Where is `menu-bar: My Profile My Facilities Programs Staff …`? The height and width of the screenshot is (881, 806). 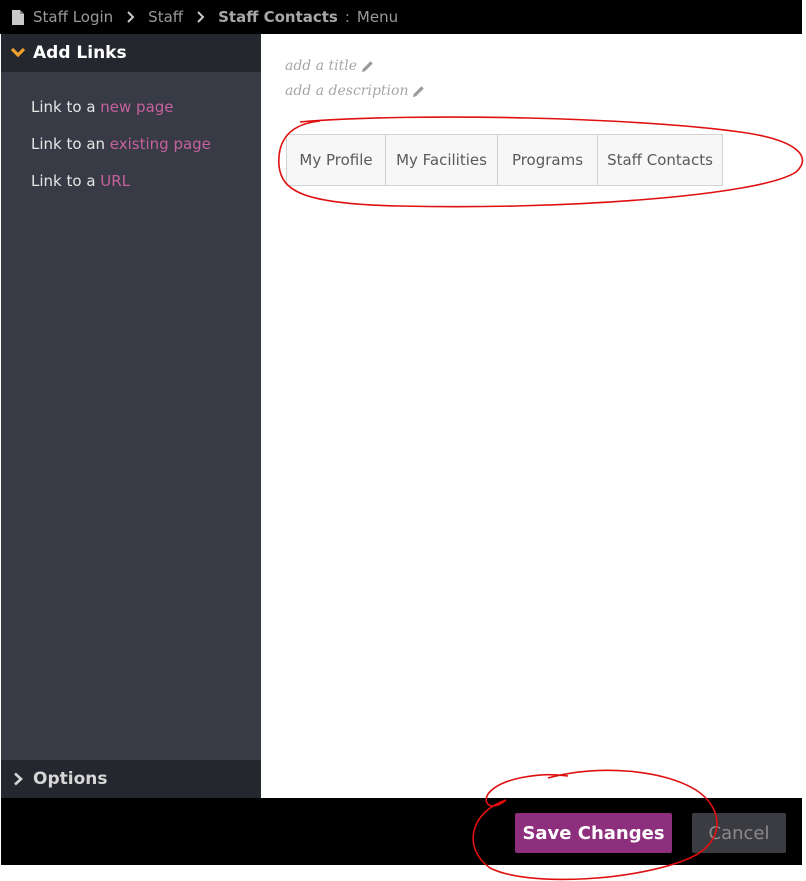 menu-bar: My Profile My Facilities Programs Staff … is located at coordinates (504, 160).